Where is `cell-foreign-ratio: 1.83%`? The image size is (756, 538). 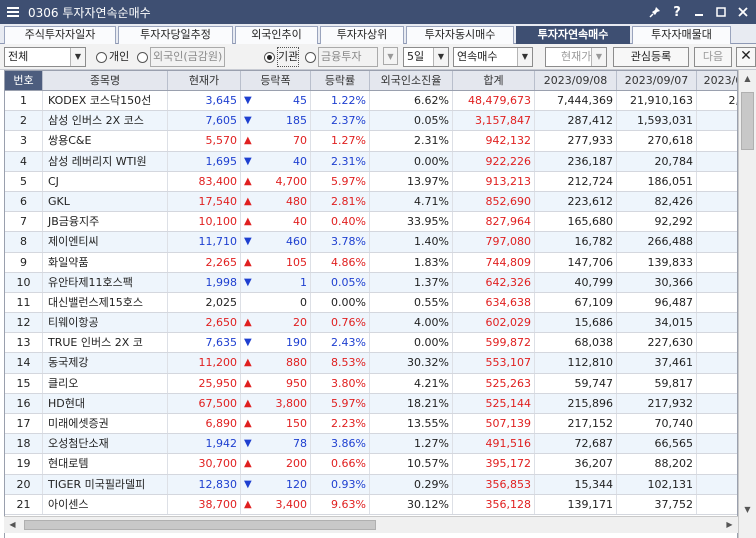
cell-foreign-ratio: 1.83% is located at coordinates (411, 262).